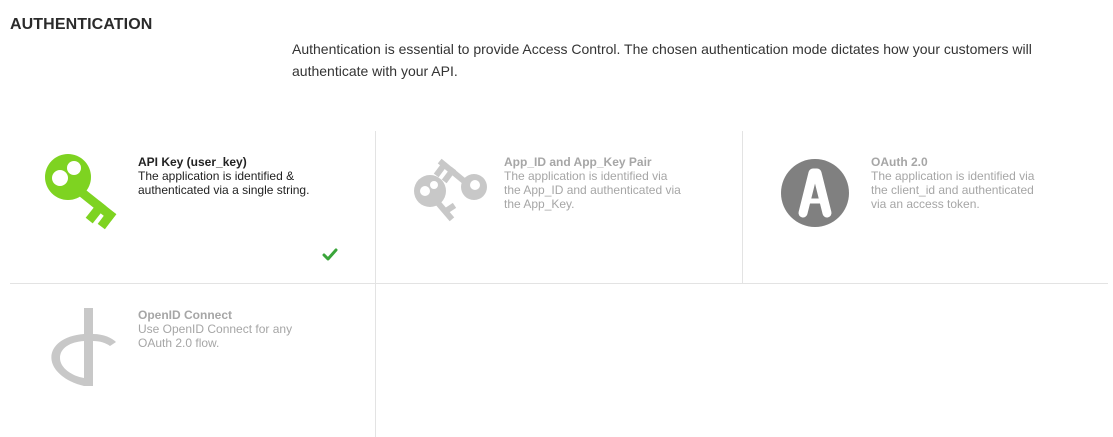 The width and height of the screenshot is (1113, 437). I want to click on oauth-icon, so click(815, 193).